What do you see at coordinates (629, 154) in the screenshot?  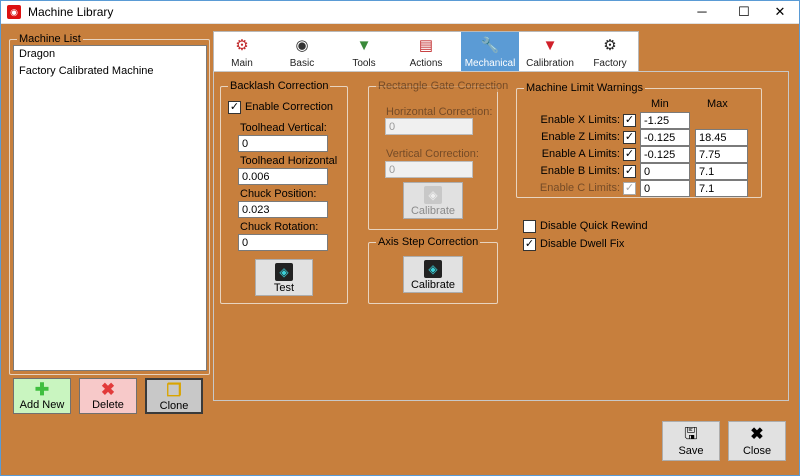 I see `limit-a-checkbox: ✓` at bounding box center [629, 154].